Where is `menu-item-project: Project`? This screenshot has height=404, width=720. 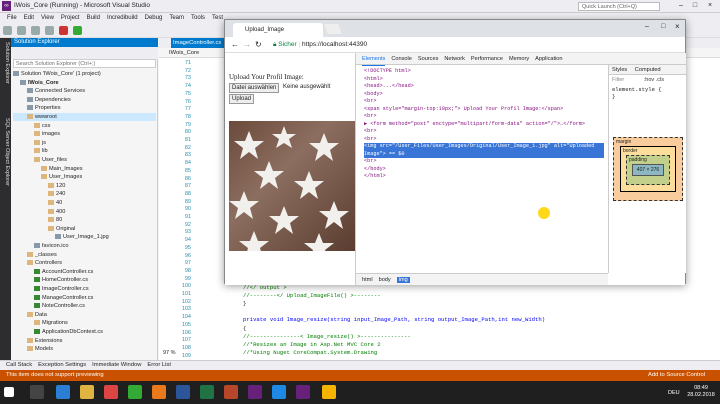 menu-item-project: Project is located at coordinates (70, 18).